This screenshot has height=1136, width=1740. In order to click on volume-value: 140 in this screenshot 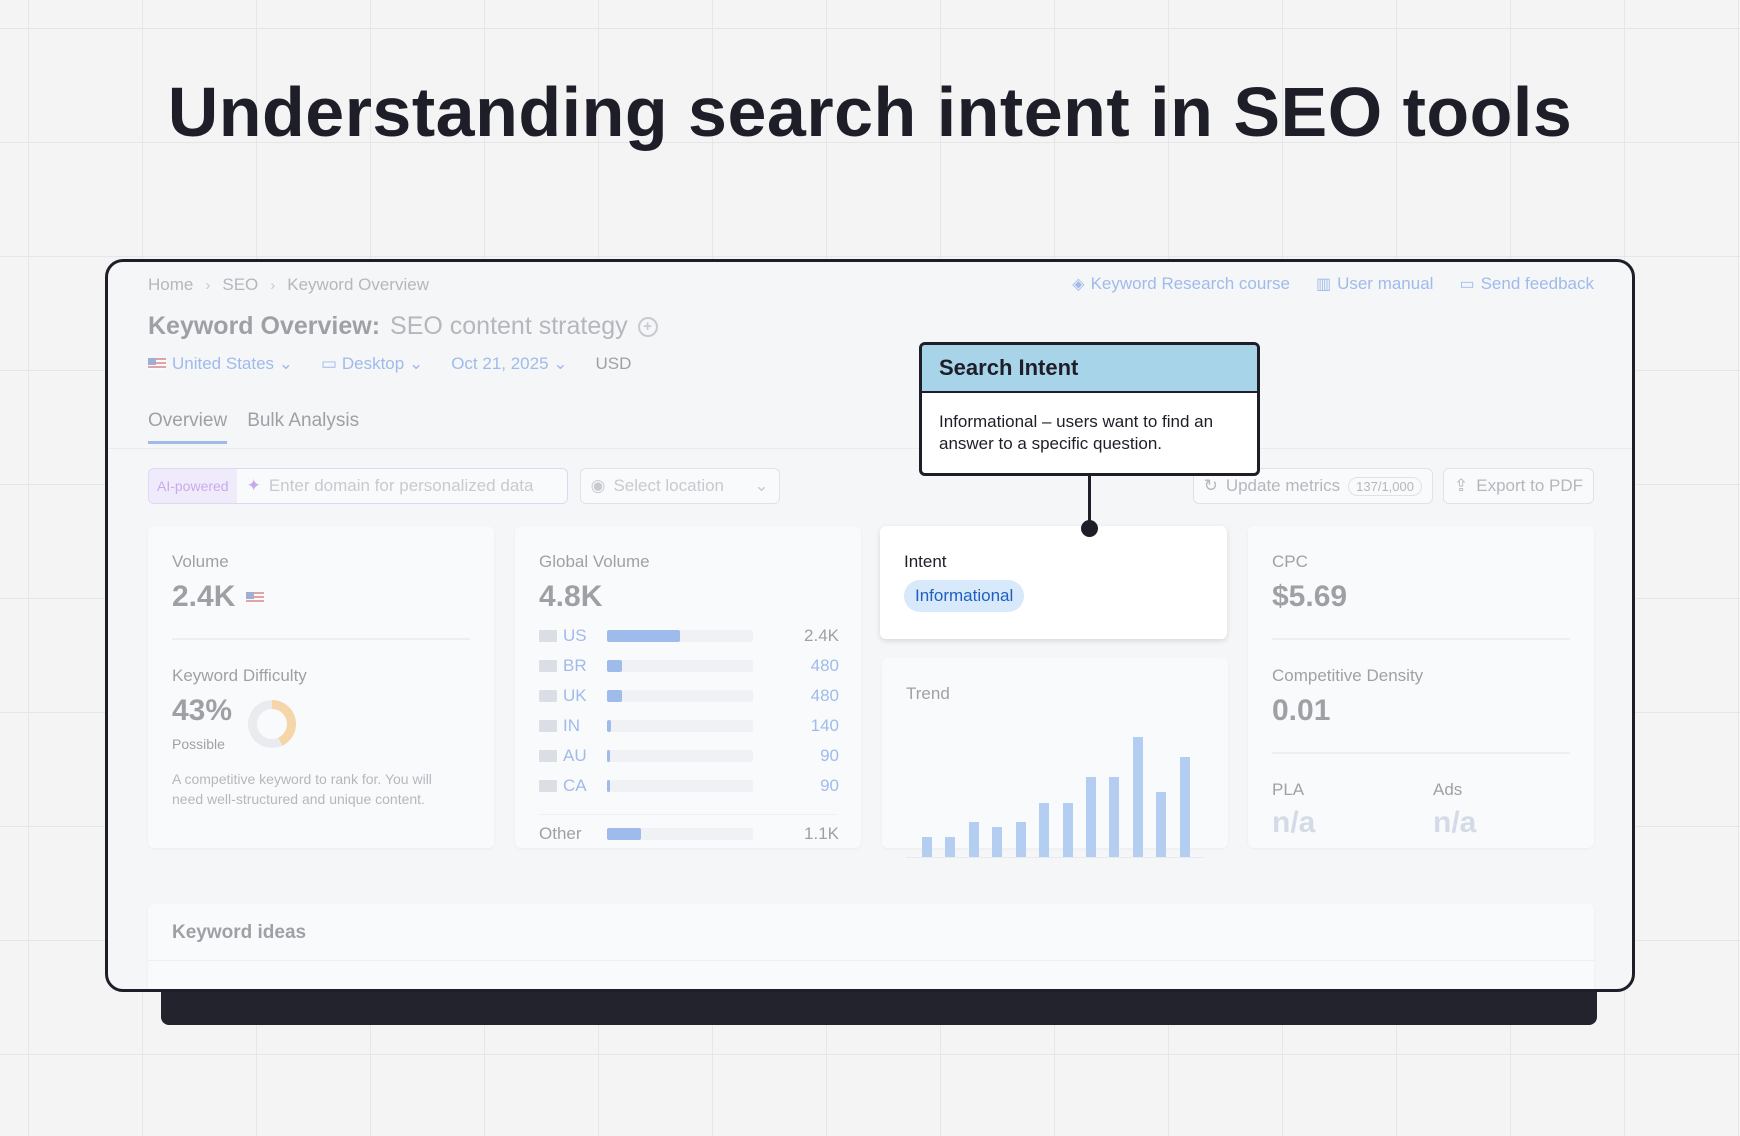, I will do `click(796, 726)`.